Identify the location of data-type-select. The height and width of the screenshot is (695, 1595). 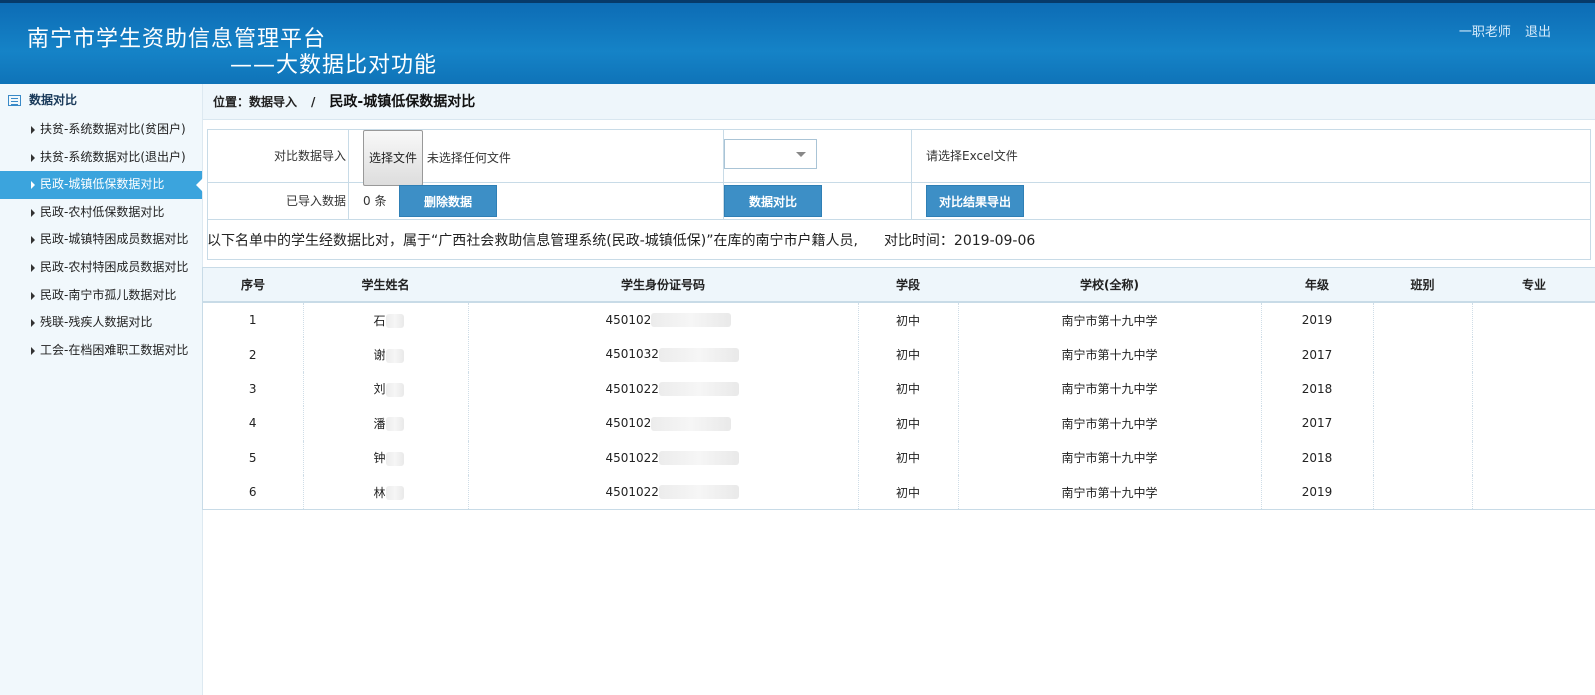
(770, 154).